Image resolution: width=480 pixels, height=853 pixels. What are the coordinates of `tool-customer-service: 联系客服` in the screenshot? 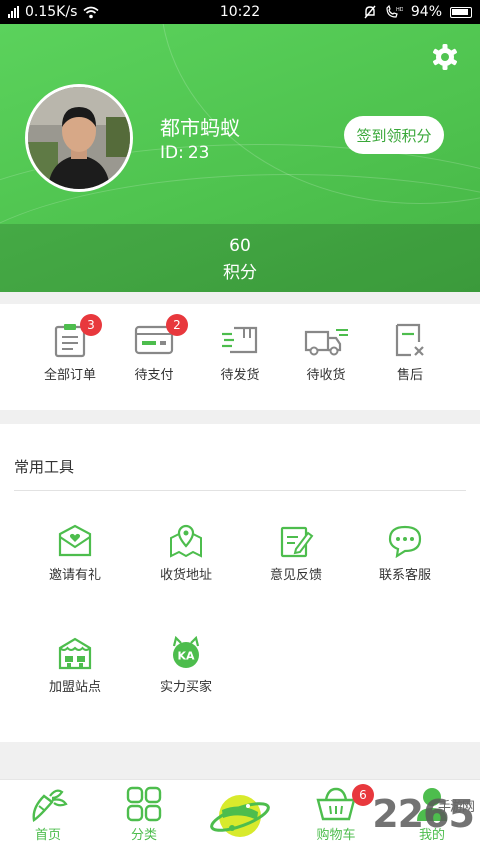 It's located at (405, 553).